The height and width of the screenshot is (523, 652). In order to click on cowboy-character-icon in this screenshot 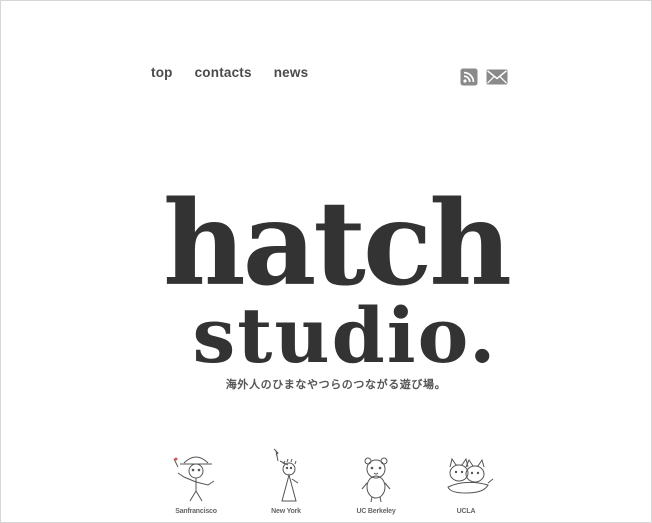, I will do `click(194, 479)`.